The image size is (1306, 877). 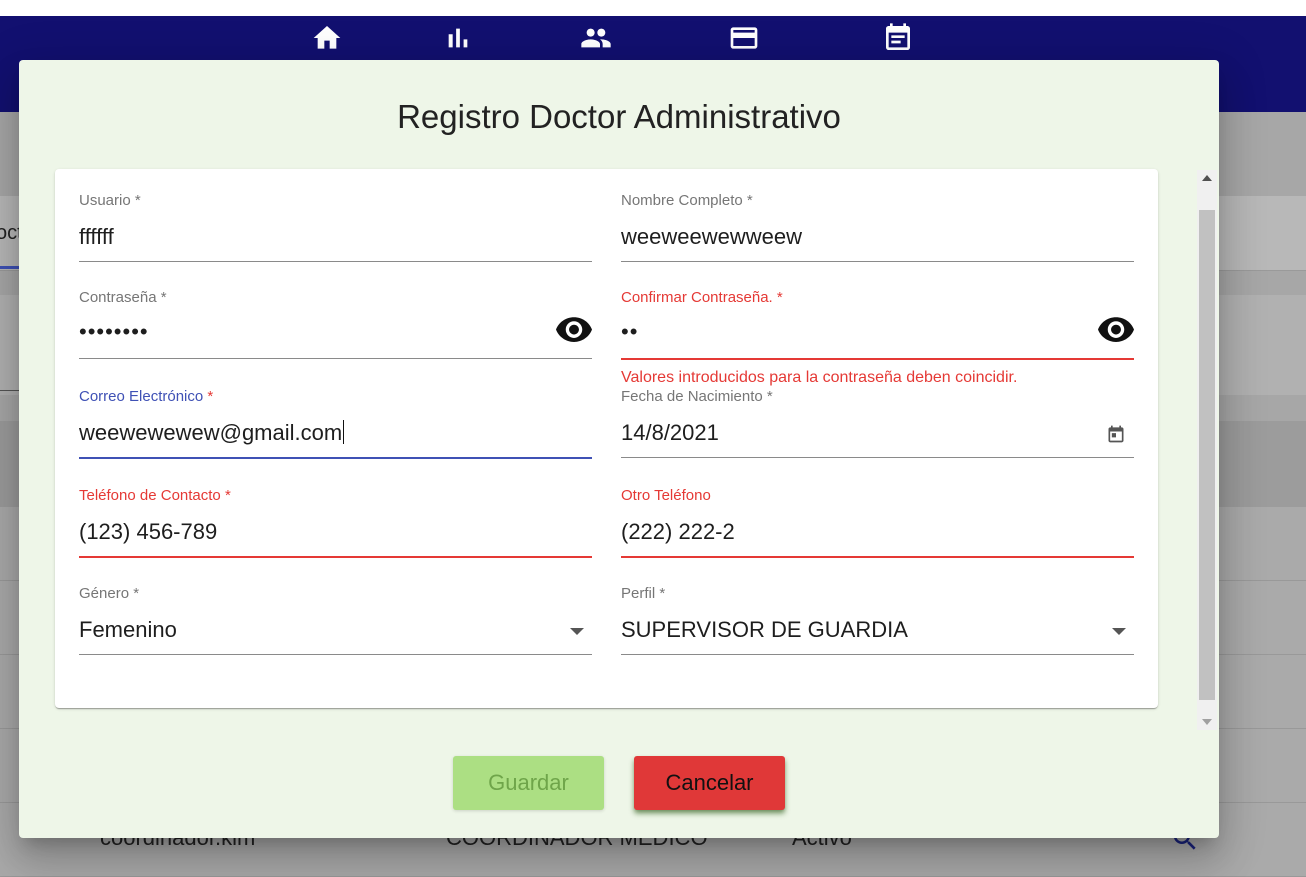 I want to click on background-tab-indicator, so click(x=10, y=267).